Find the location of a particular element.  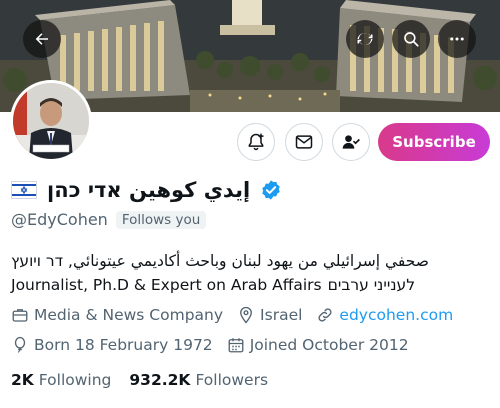

profile-meta-row-1: Media & News Company Israel edycohen.com is located at coordinates (237, 315).